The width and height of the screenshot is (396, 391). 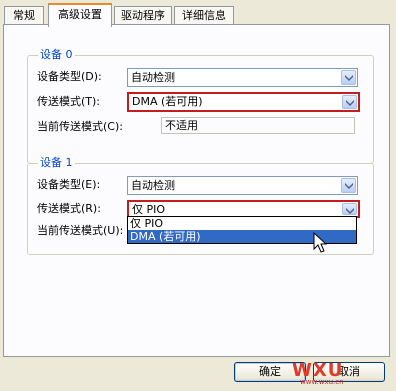 I want to click on tab-general: 常规, so click(x=24, y=15).